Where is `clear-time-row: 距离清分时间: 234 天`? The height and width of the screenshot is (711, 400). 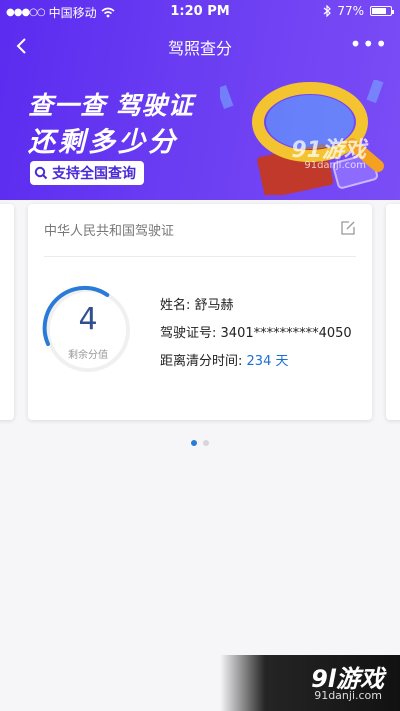
clear-time-row: 距离清分时间: 234 天 is located at coordinates (224, 359).